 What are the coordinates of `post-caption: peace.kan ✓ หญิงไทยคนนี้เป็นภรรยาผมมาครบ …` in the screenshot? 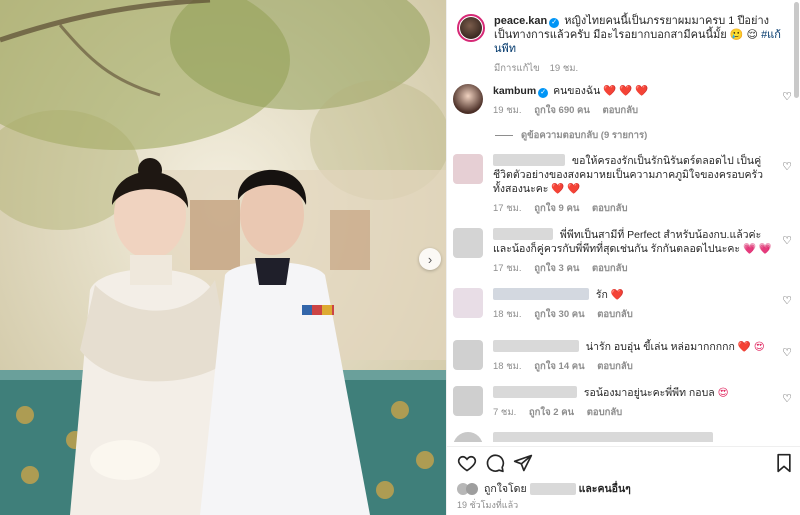 It's located at (628, 45).